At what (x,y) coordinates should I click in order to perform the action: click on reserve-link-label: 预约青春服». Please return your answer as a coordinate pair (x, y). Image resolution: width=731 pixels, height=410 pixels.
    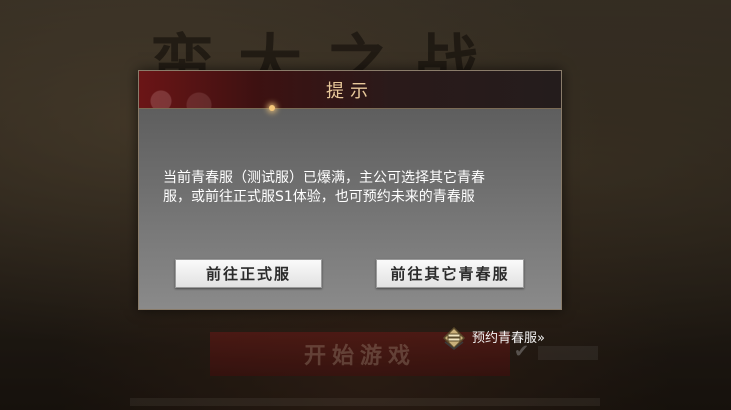
    Looking at the image, I should click on (508, 338).